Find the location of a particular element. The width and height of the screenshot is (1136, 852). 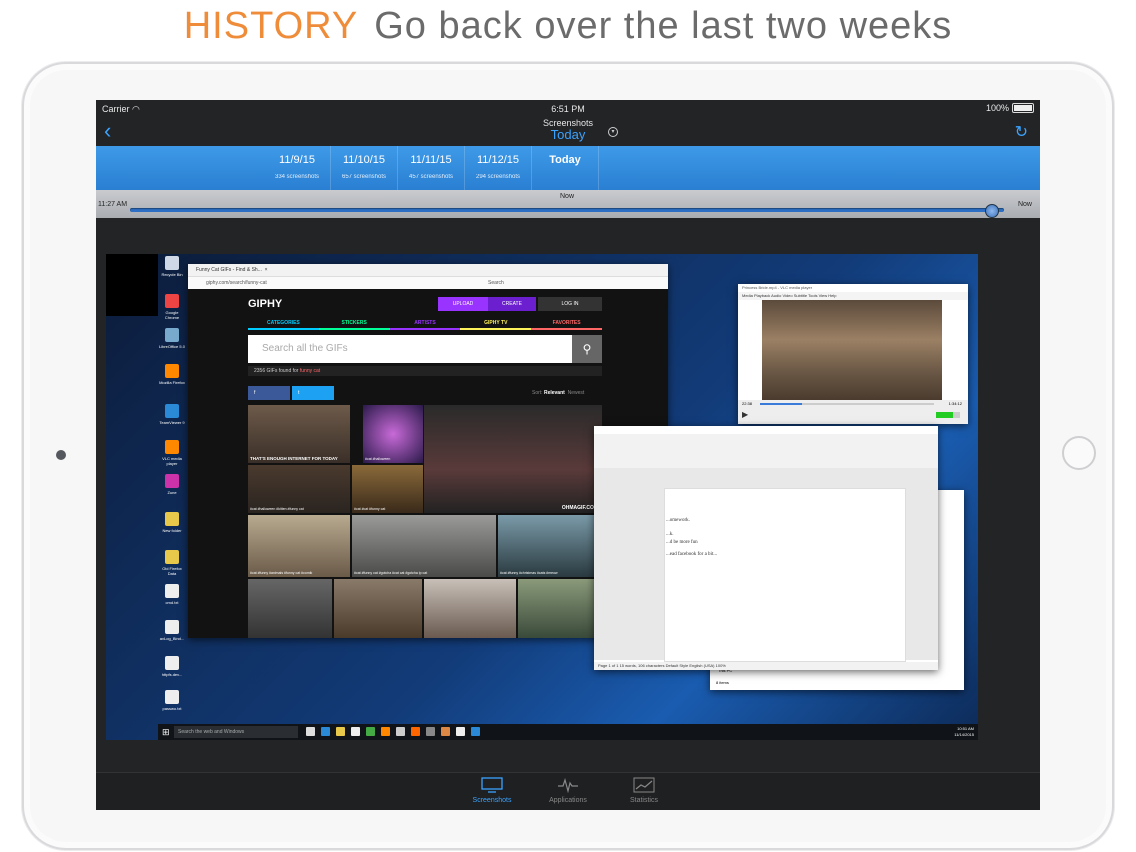

day-item: 11/10/15 657 screenshots is located at coordinates (364, 168).